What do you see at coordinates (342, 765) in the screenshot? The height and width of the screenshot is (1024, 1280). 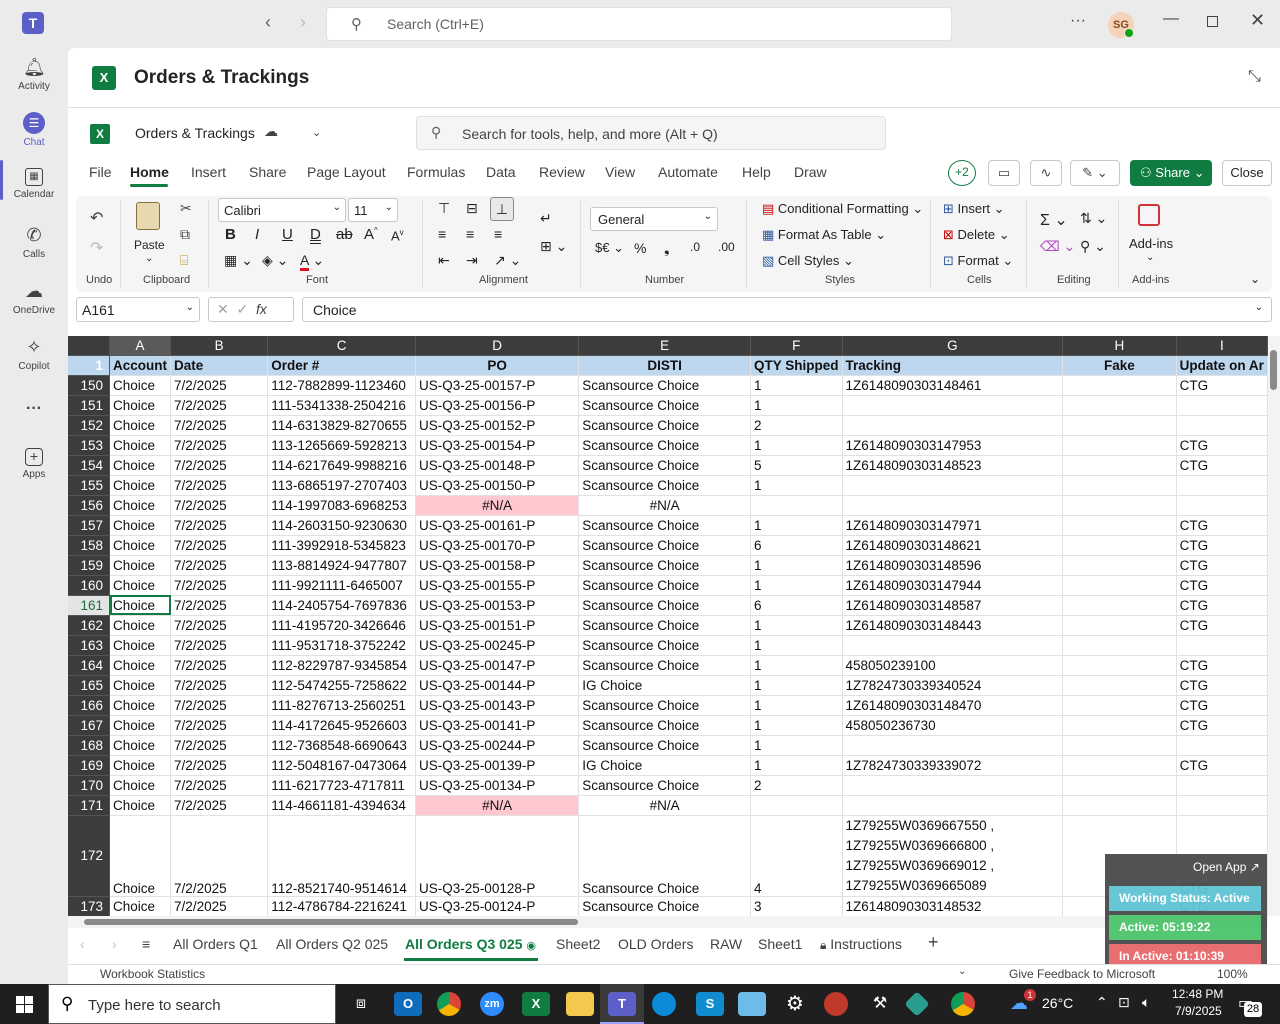 I see `cell-c: 112-5048167-0473064` at bounding box center [342, 765].